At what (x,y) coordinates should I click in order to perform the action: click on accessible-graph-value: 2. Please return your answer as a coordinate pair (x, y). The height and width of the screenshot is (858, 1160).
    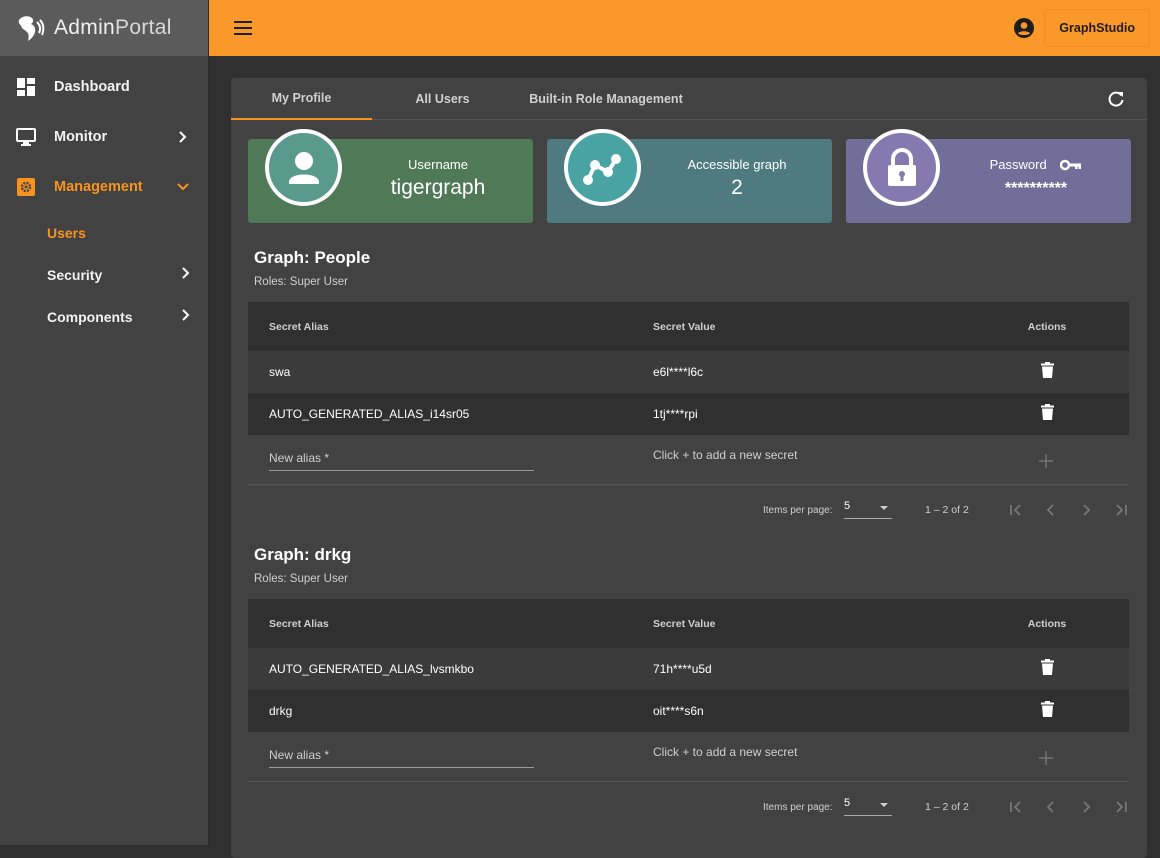
    Looking at the image, I should click on (737, 187).